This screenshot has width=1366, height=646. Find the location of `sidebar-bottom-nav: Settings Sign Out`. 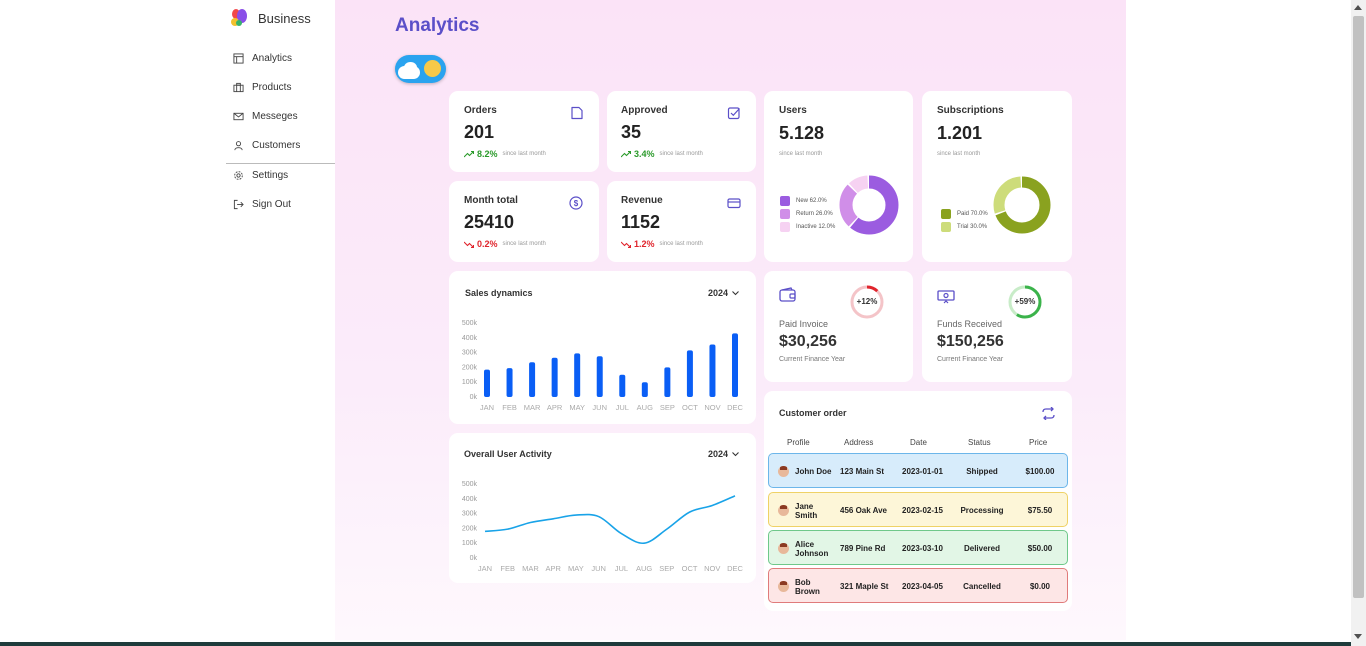

sidebar-bottom-nav: Settings Sign Out is located at coordinates (280, 190).